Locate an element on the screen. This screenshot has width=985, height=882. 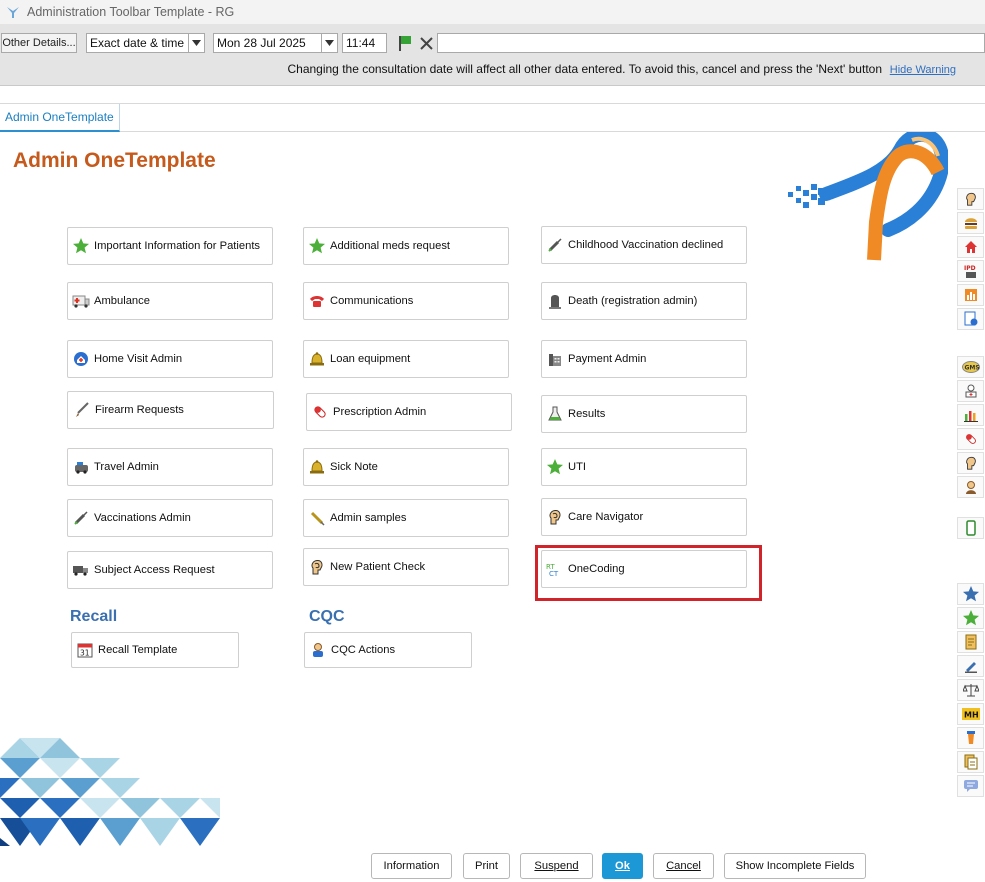
pill-icon is located at coordinates (970, 439).